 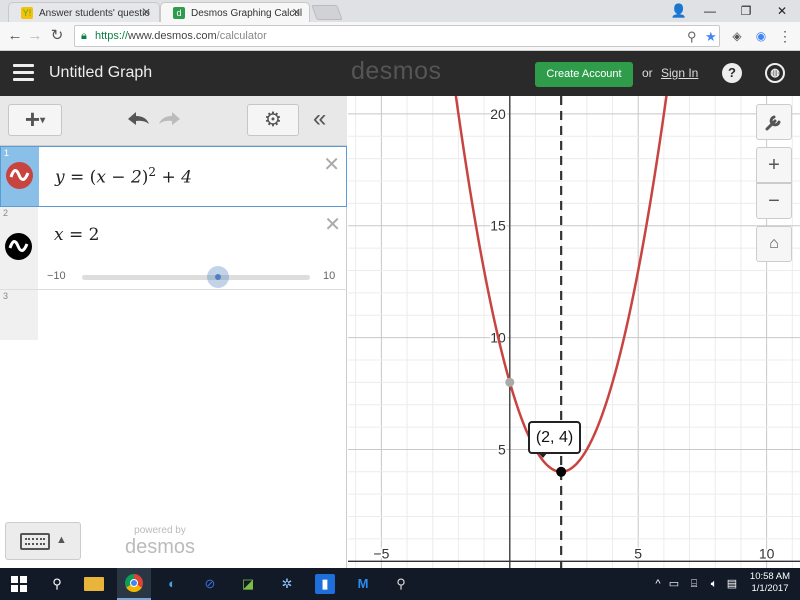 What do you see at coordinates (35, 541) in the screenshot?
I see `keyboard-icon` at bounding box center [35, 541].